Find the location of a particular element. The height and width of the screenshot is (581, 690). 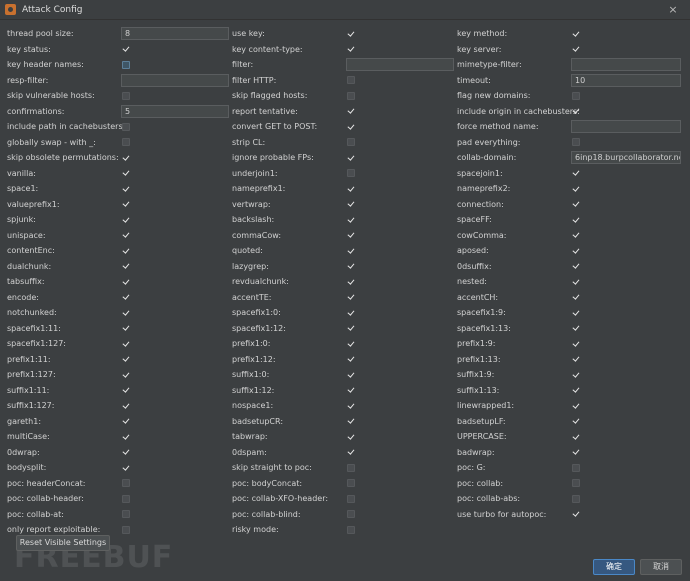

setting-0dsuffix: 0dsuffix: is located at coordinates (345, 267).